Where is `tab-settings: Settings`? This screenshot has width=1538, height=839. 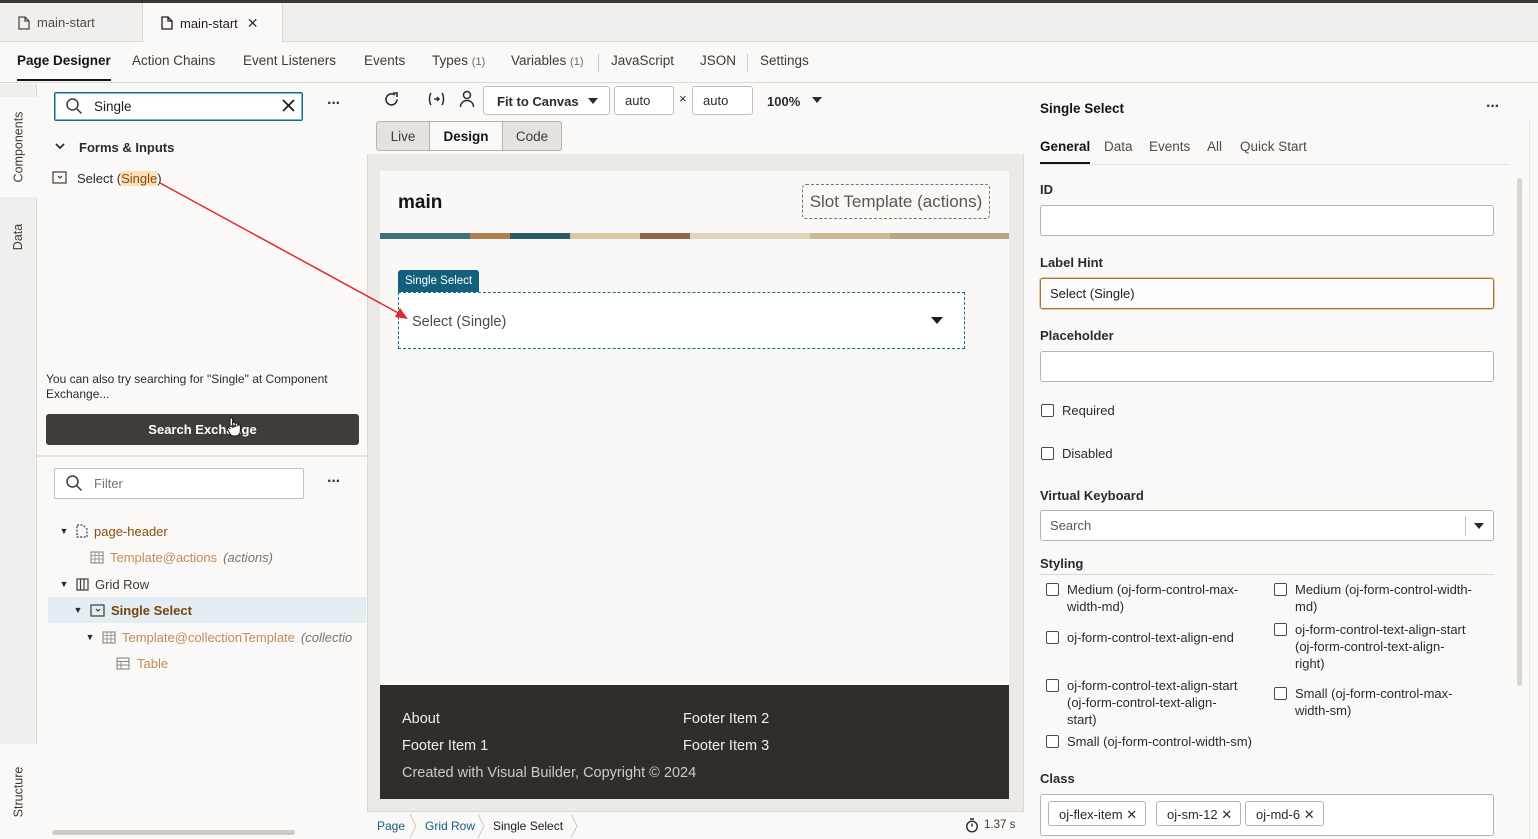 tab-settings: Settings is located at coordinates (784, 60).